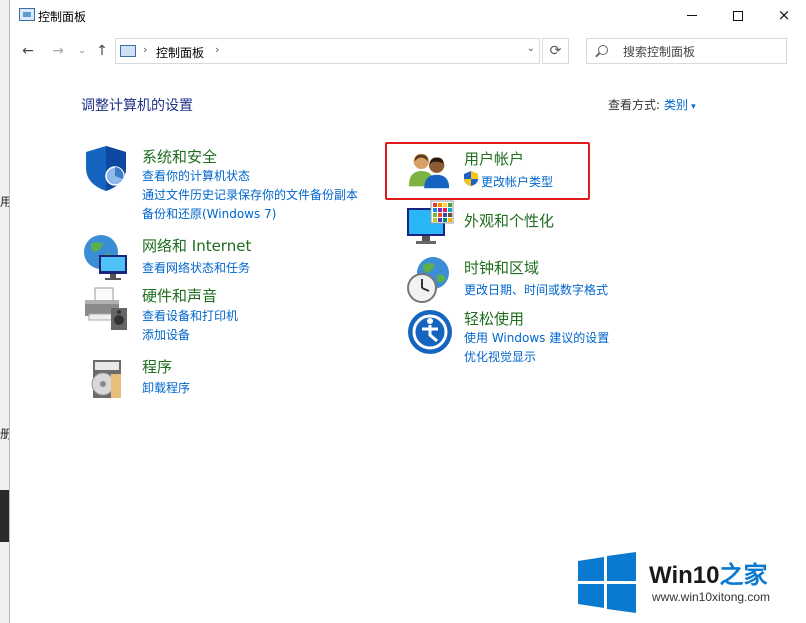 This screenshot has height=623, width=806. I want to click on highlight-box, so click(487, 171).